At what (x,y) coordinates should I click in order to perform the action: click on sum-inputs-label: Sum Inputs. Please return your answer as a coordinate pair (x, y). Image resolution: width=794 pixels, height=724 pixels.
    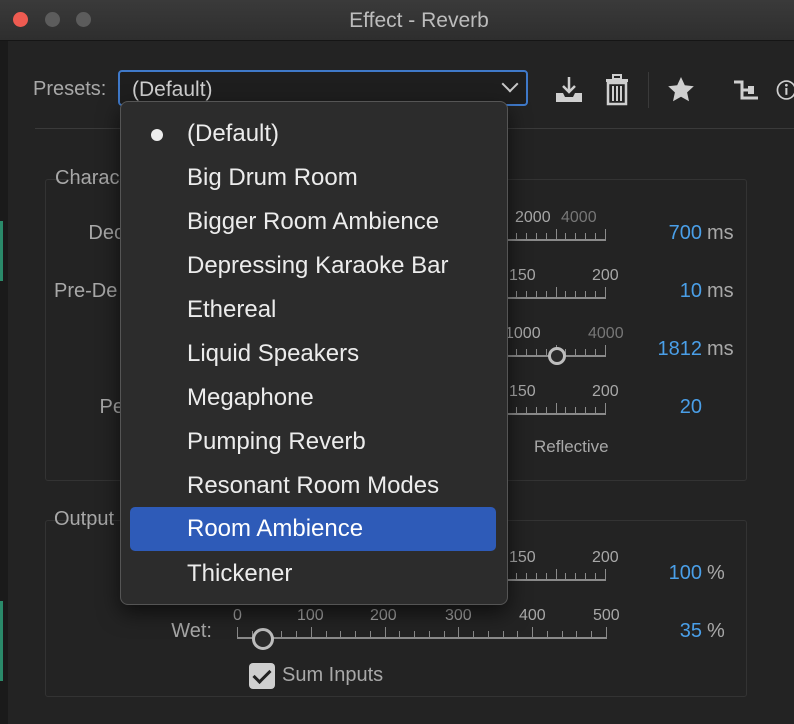
    Looking at the image, I should click on (333, 675).